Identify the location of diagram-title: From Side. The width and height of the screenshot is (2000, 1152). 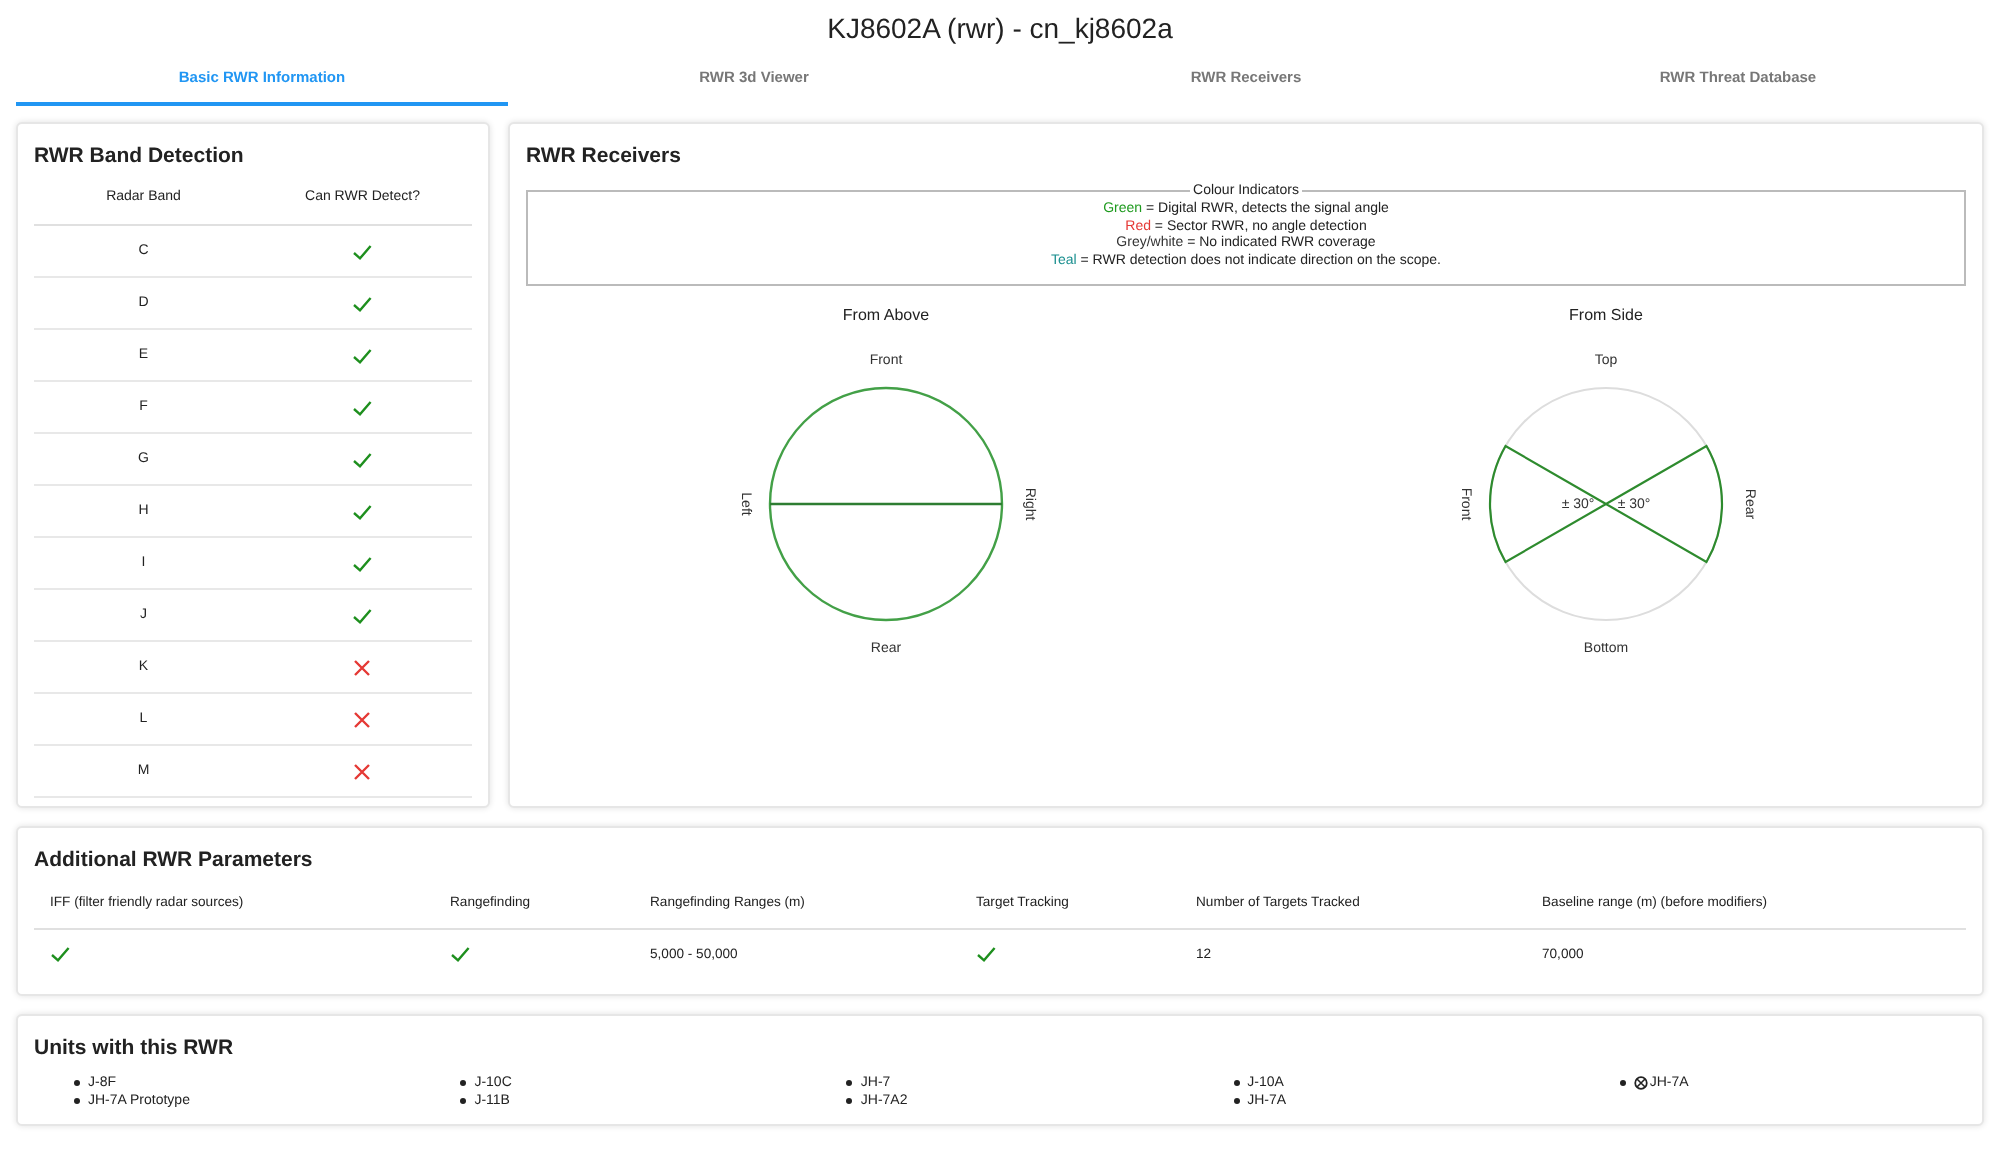
(1606, 314).